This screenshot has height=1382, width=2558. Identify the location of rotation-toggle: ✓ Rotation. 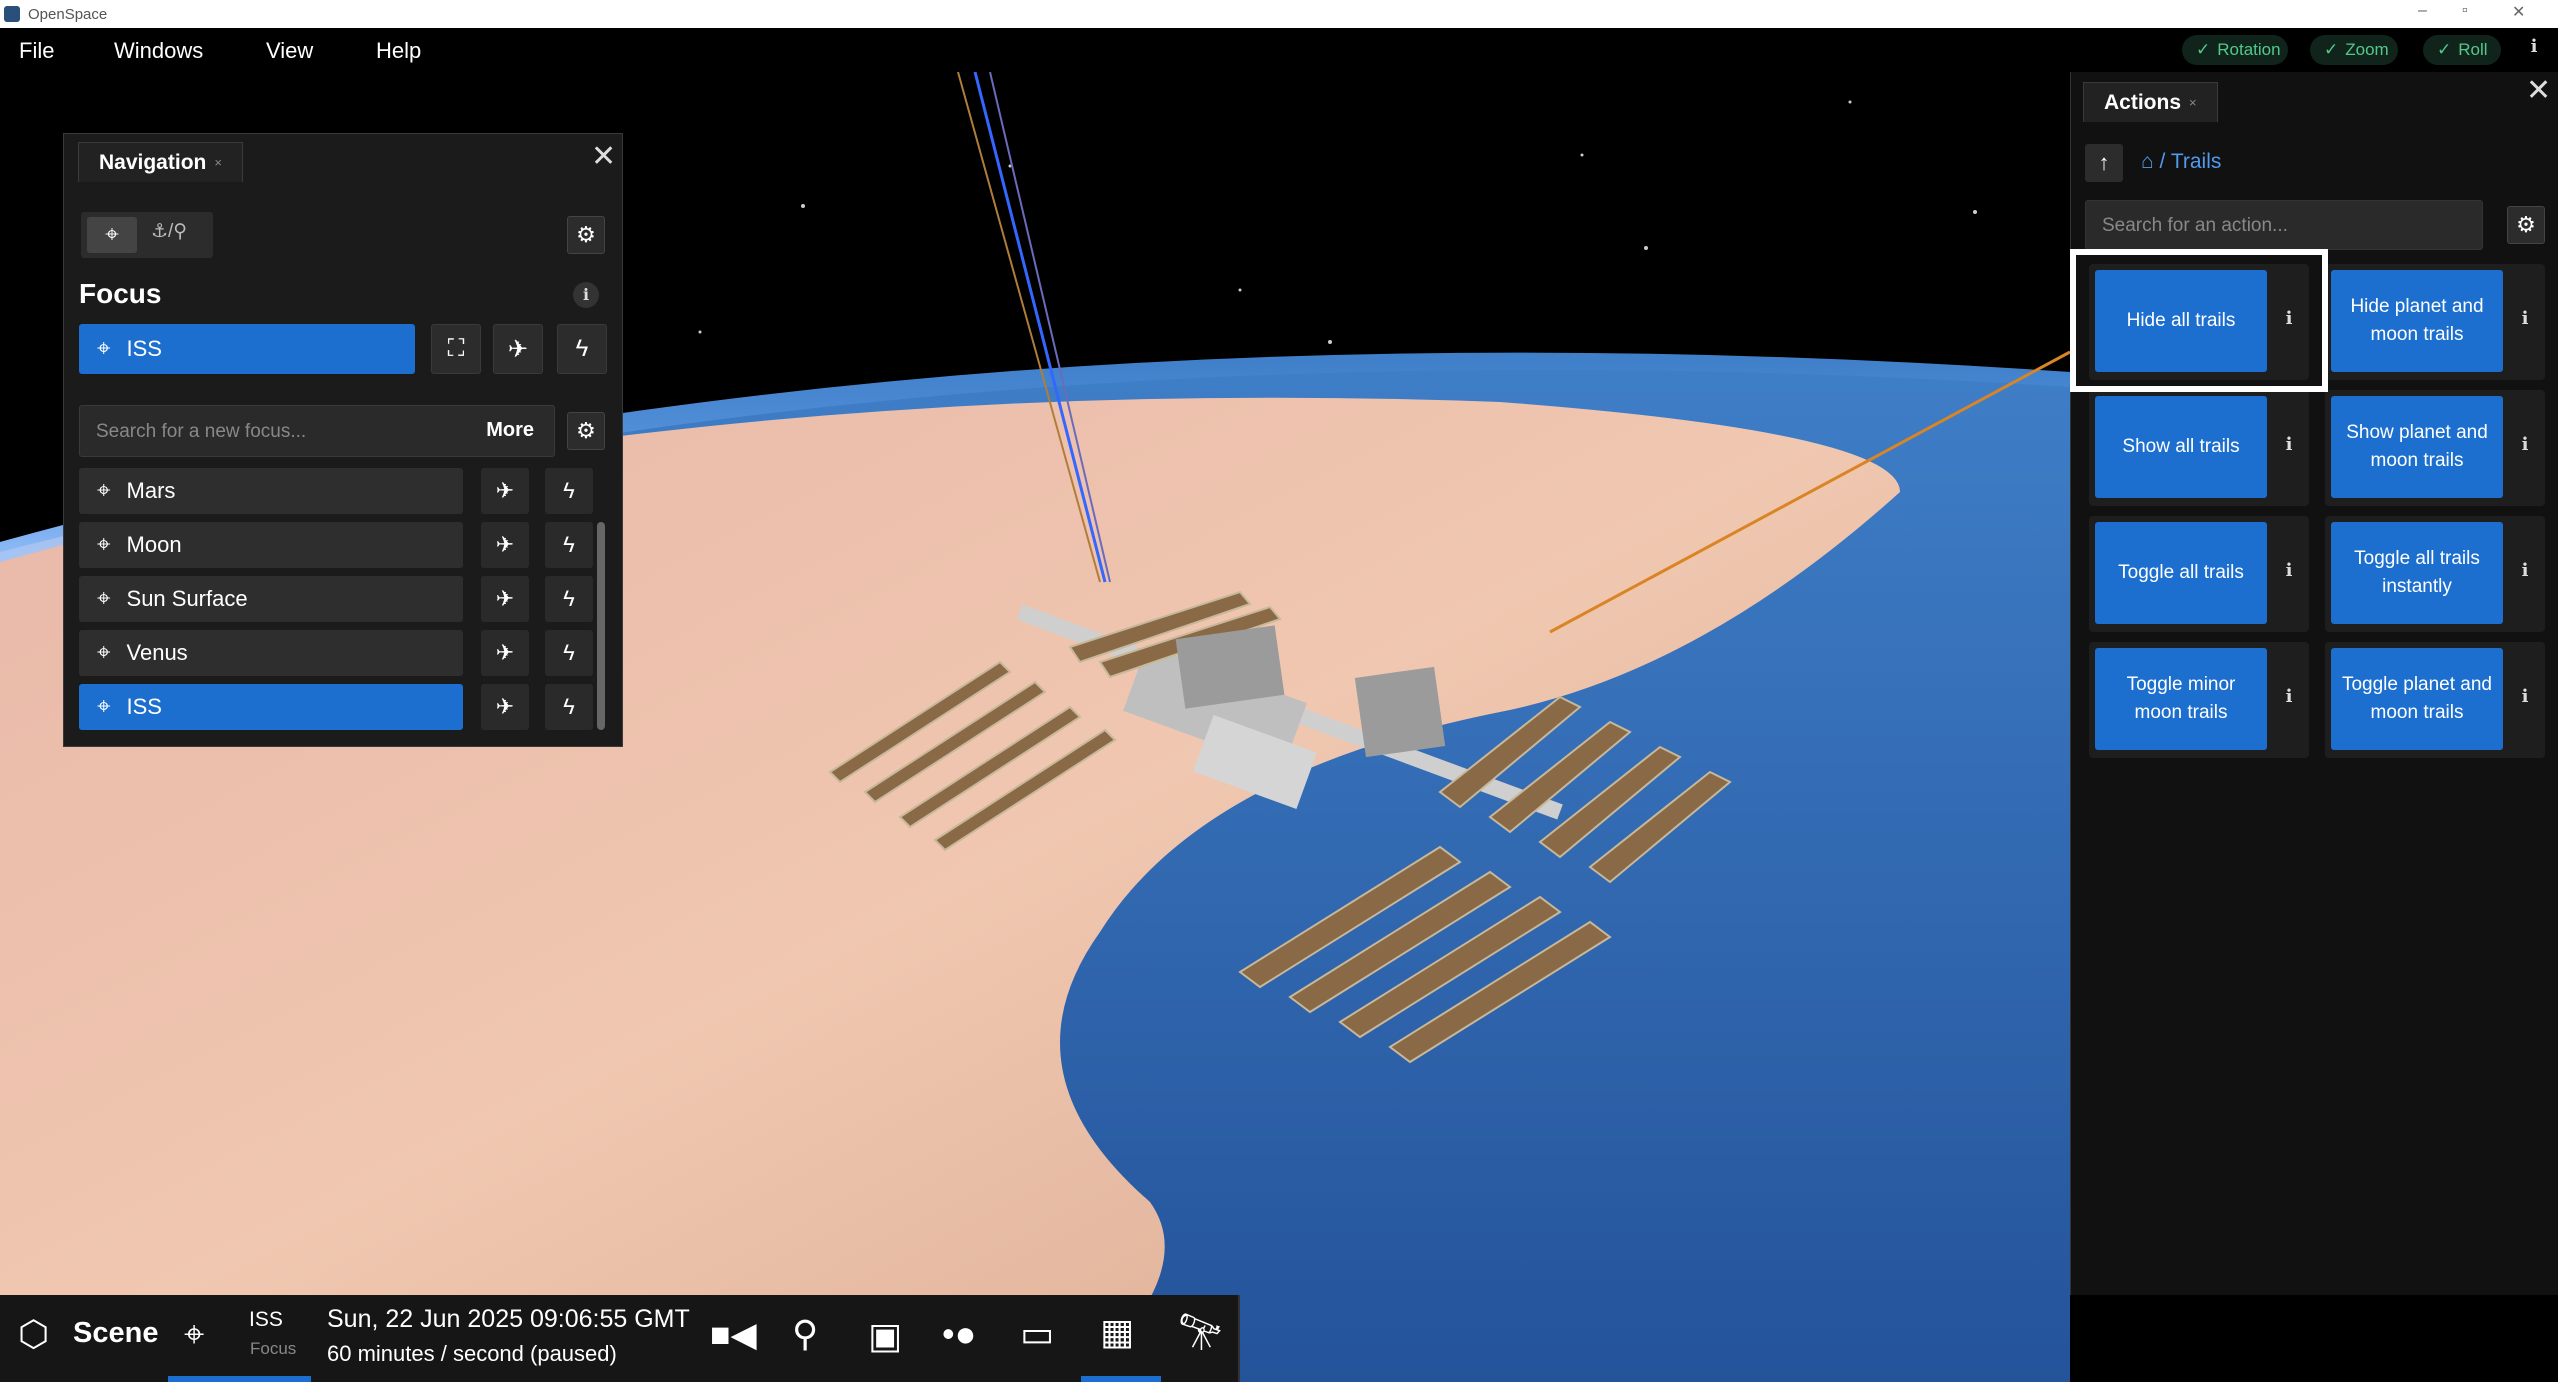
(2235, 50).